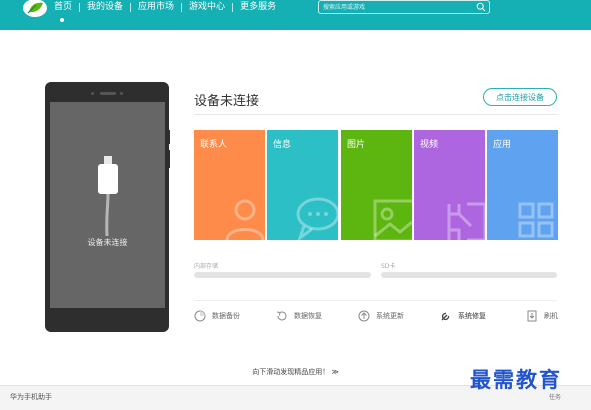  Describe the element at coordinates (214, 145) in the screenshot. I see `tile-label: 联系人` at that location.